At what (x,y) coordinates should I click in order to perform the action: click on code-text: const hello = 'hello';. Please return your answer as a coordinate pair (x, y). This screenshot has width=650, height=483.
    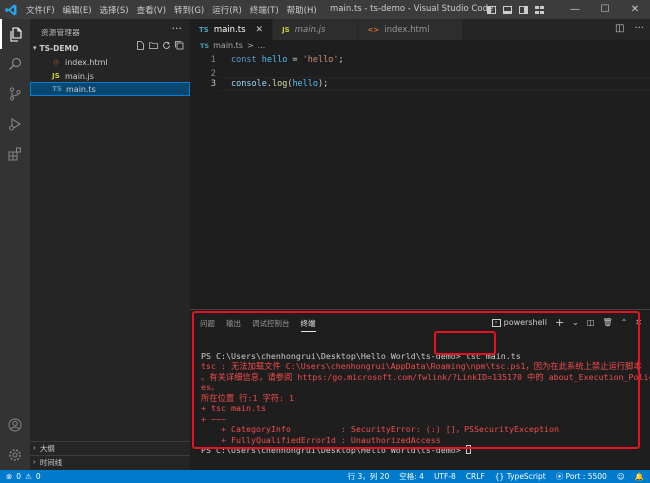
    Looking at the image, I should click on (287, 60).